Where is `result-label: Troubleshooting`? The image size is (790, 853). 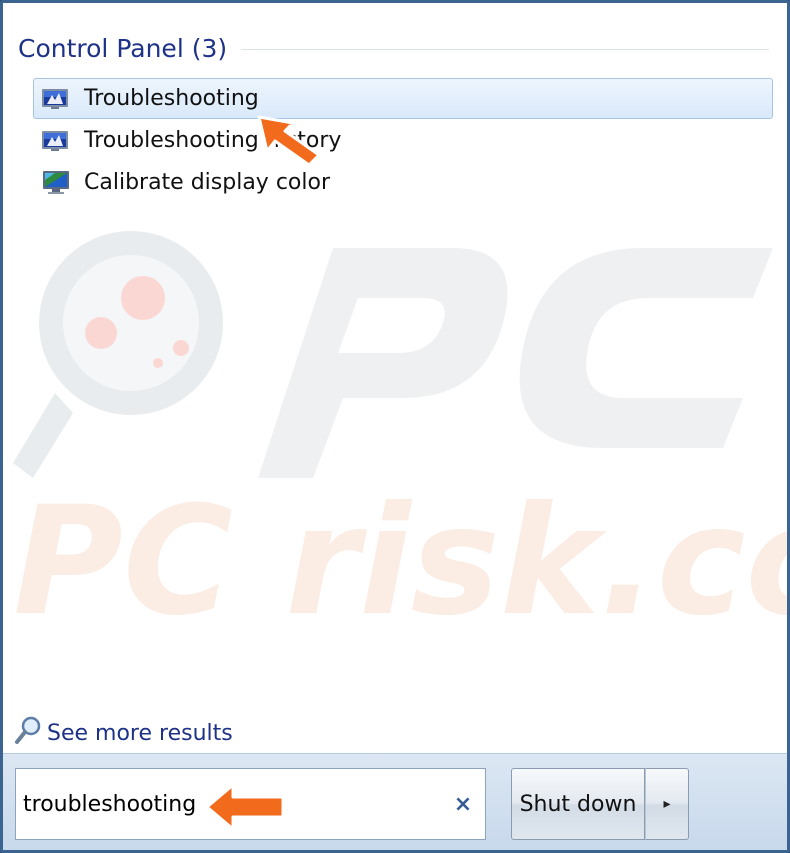
result-label: Troubleshooting is located at coordinates (171, 98).